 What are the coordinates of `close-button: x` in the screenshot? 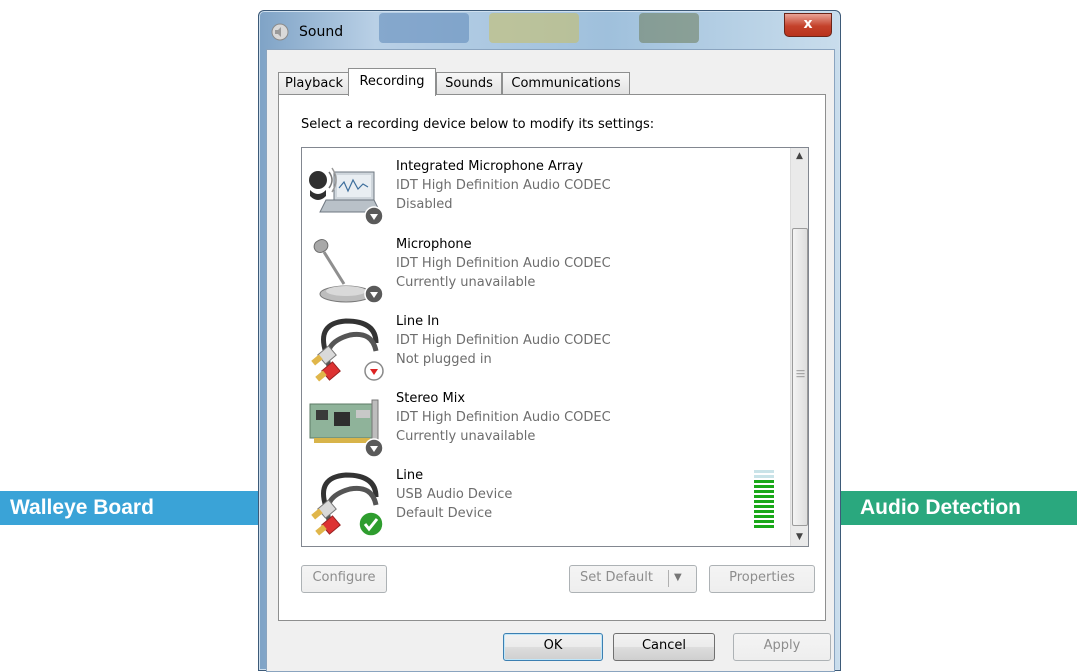 It's located at (808, 25).